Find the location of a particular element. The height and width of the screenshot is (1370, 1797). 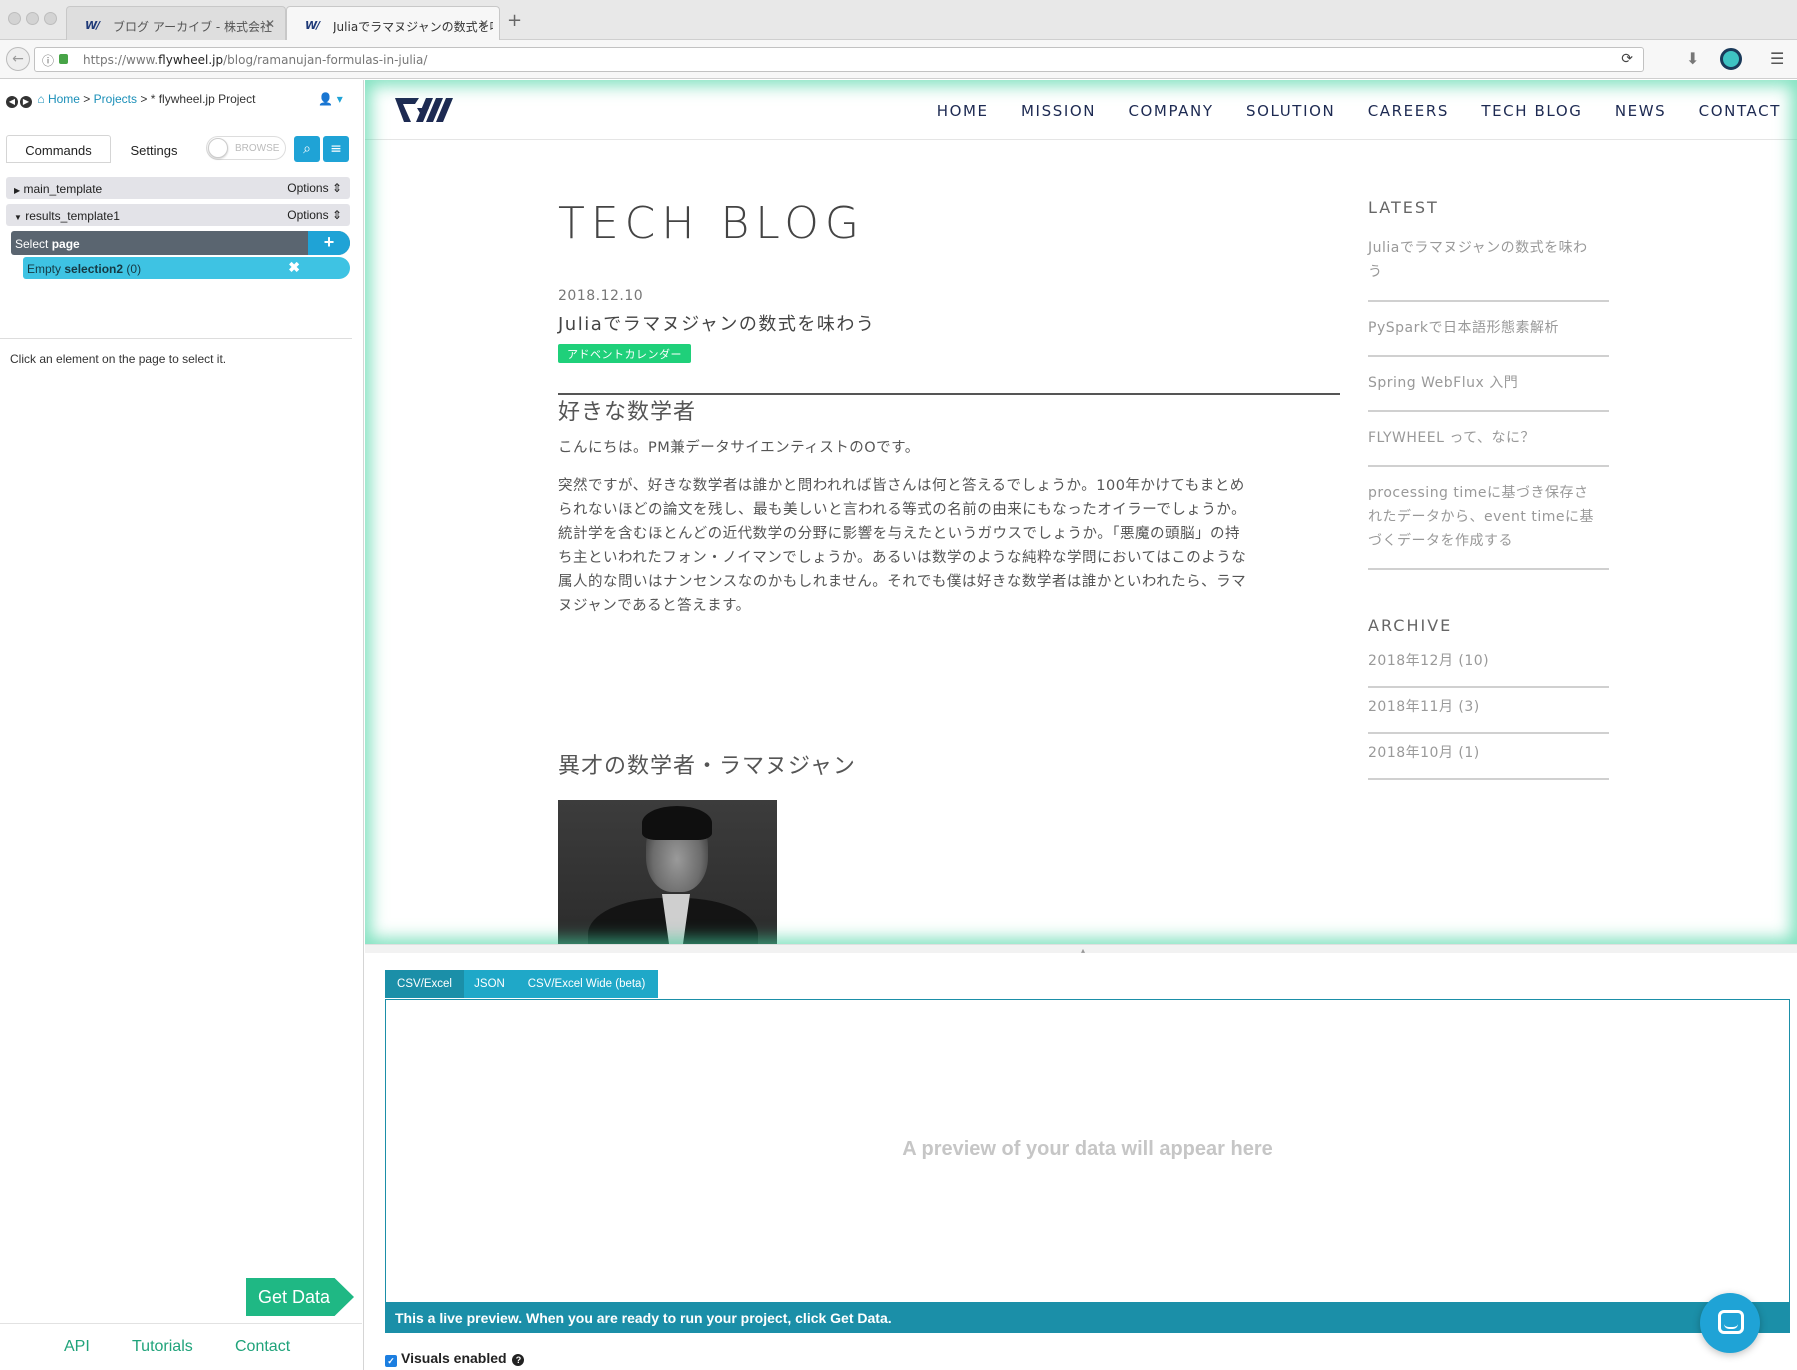

back-arrow-icon: ← is located at coordinates (18, 59).